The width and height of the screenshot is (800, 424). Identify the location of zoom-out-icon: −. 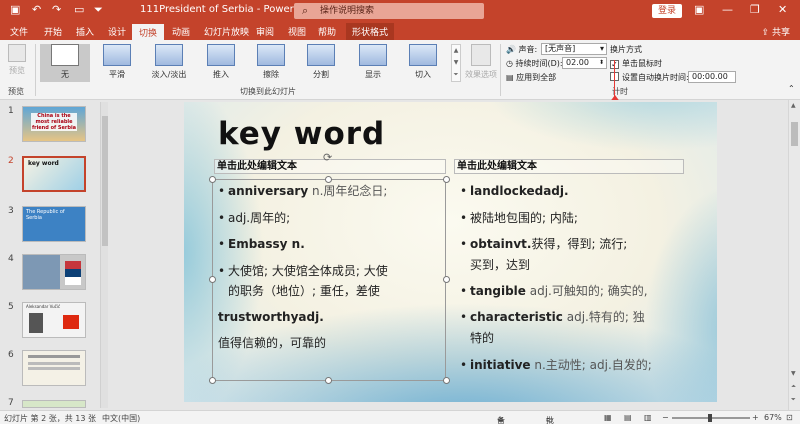
(665, 417).